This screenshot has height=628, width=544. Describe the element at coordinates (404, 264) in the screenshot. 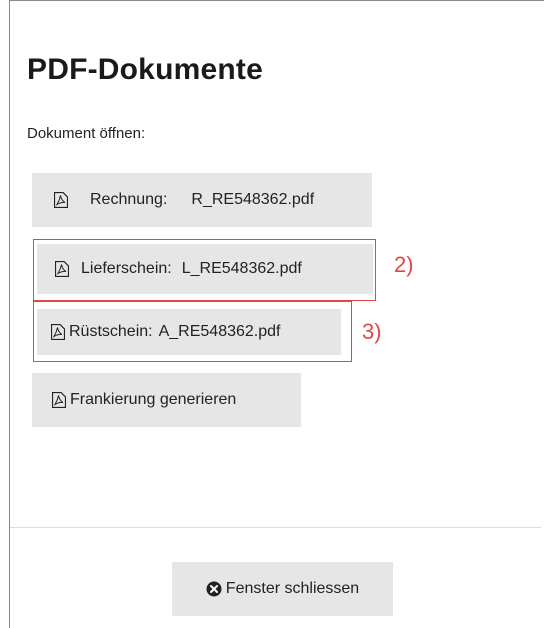

I see `annotation-label-2: 2)` at that location.